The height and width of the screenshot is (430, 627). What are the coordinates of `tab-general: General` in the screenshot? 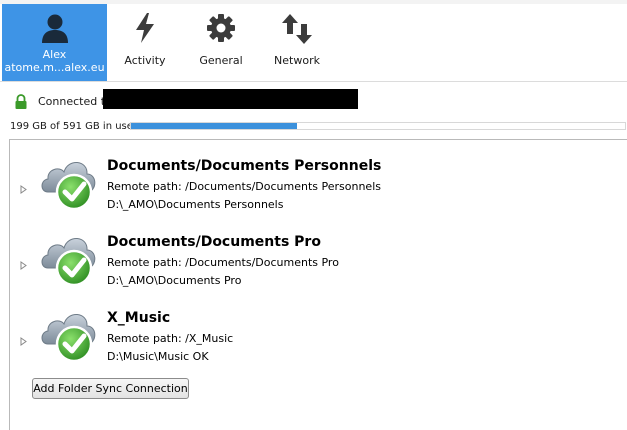 It's located at (221, 42).